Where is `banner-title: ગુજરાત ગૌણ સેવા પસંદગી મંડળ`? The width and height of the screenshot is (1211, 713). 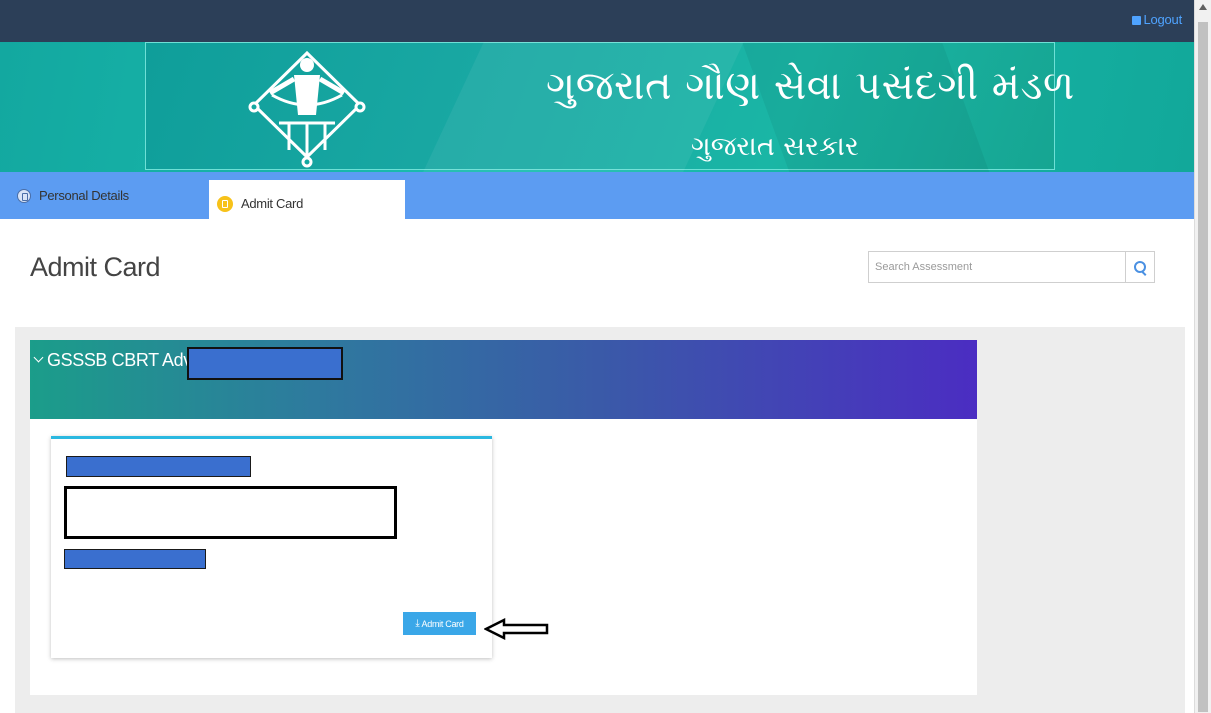 banner-title: ગુજરાત ગૌણ સેવા પસંદગી મંડળ is located at coordinates (810, 86).